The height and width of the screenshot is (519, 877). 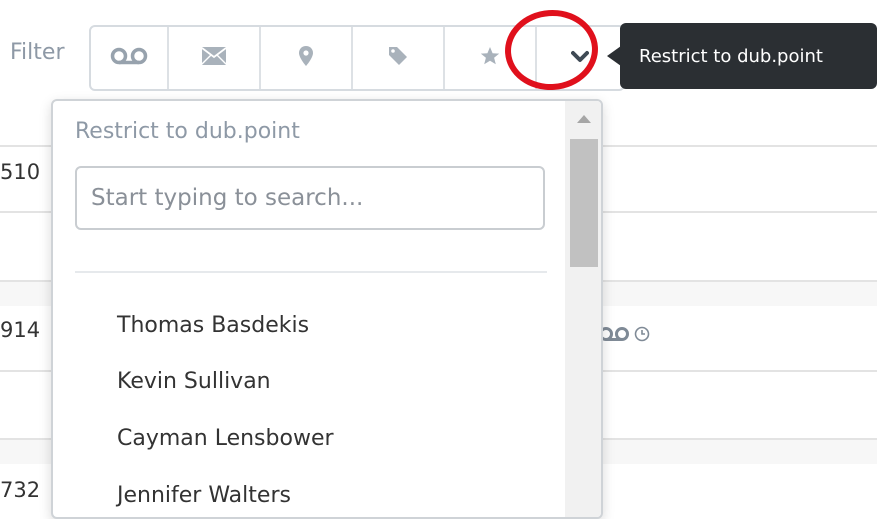 I want to click on scrollbar-thumb, so click(x=584, y=203).